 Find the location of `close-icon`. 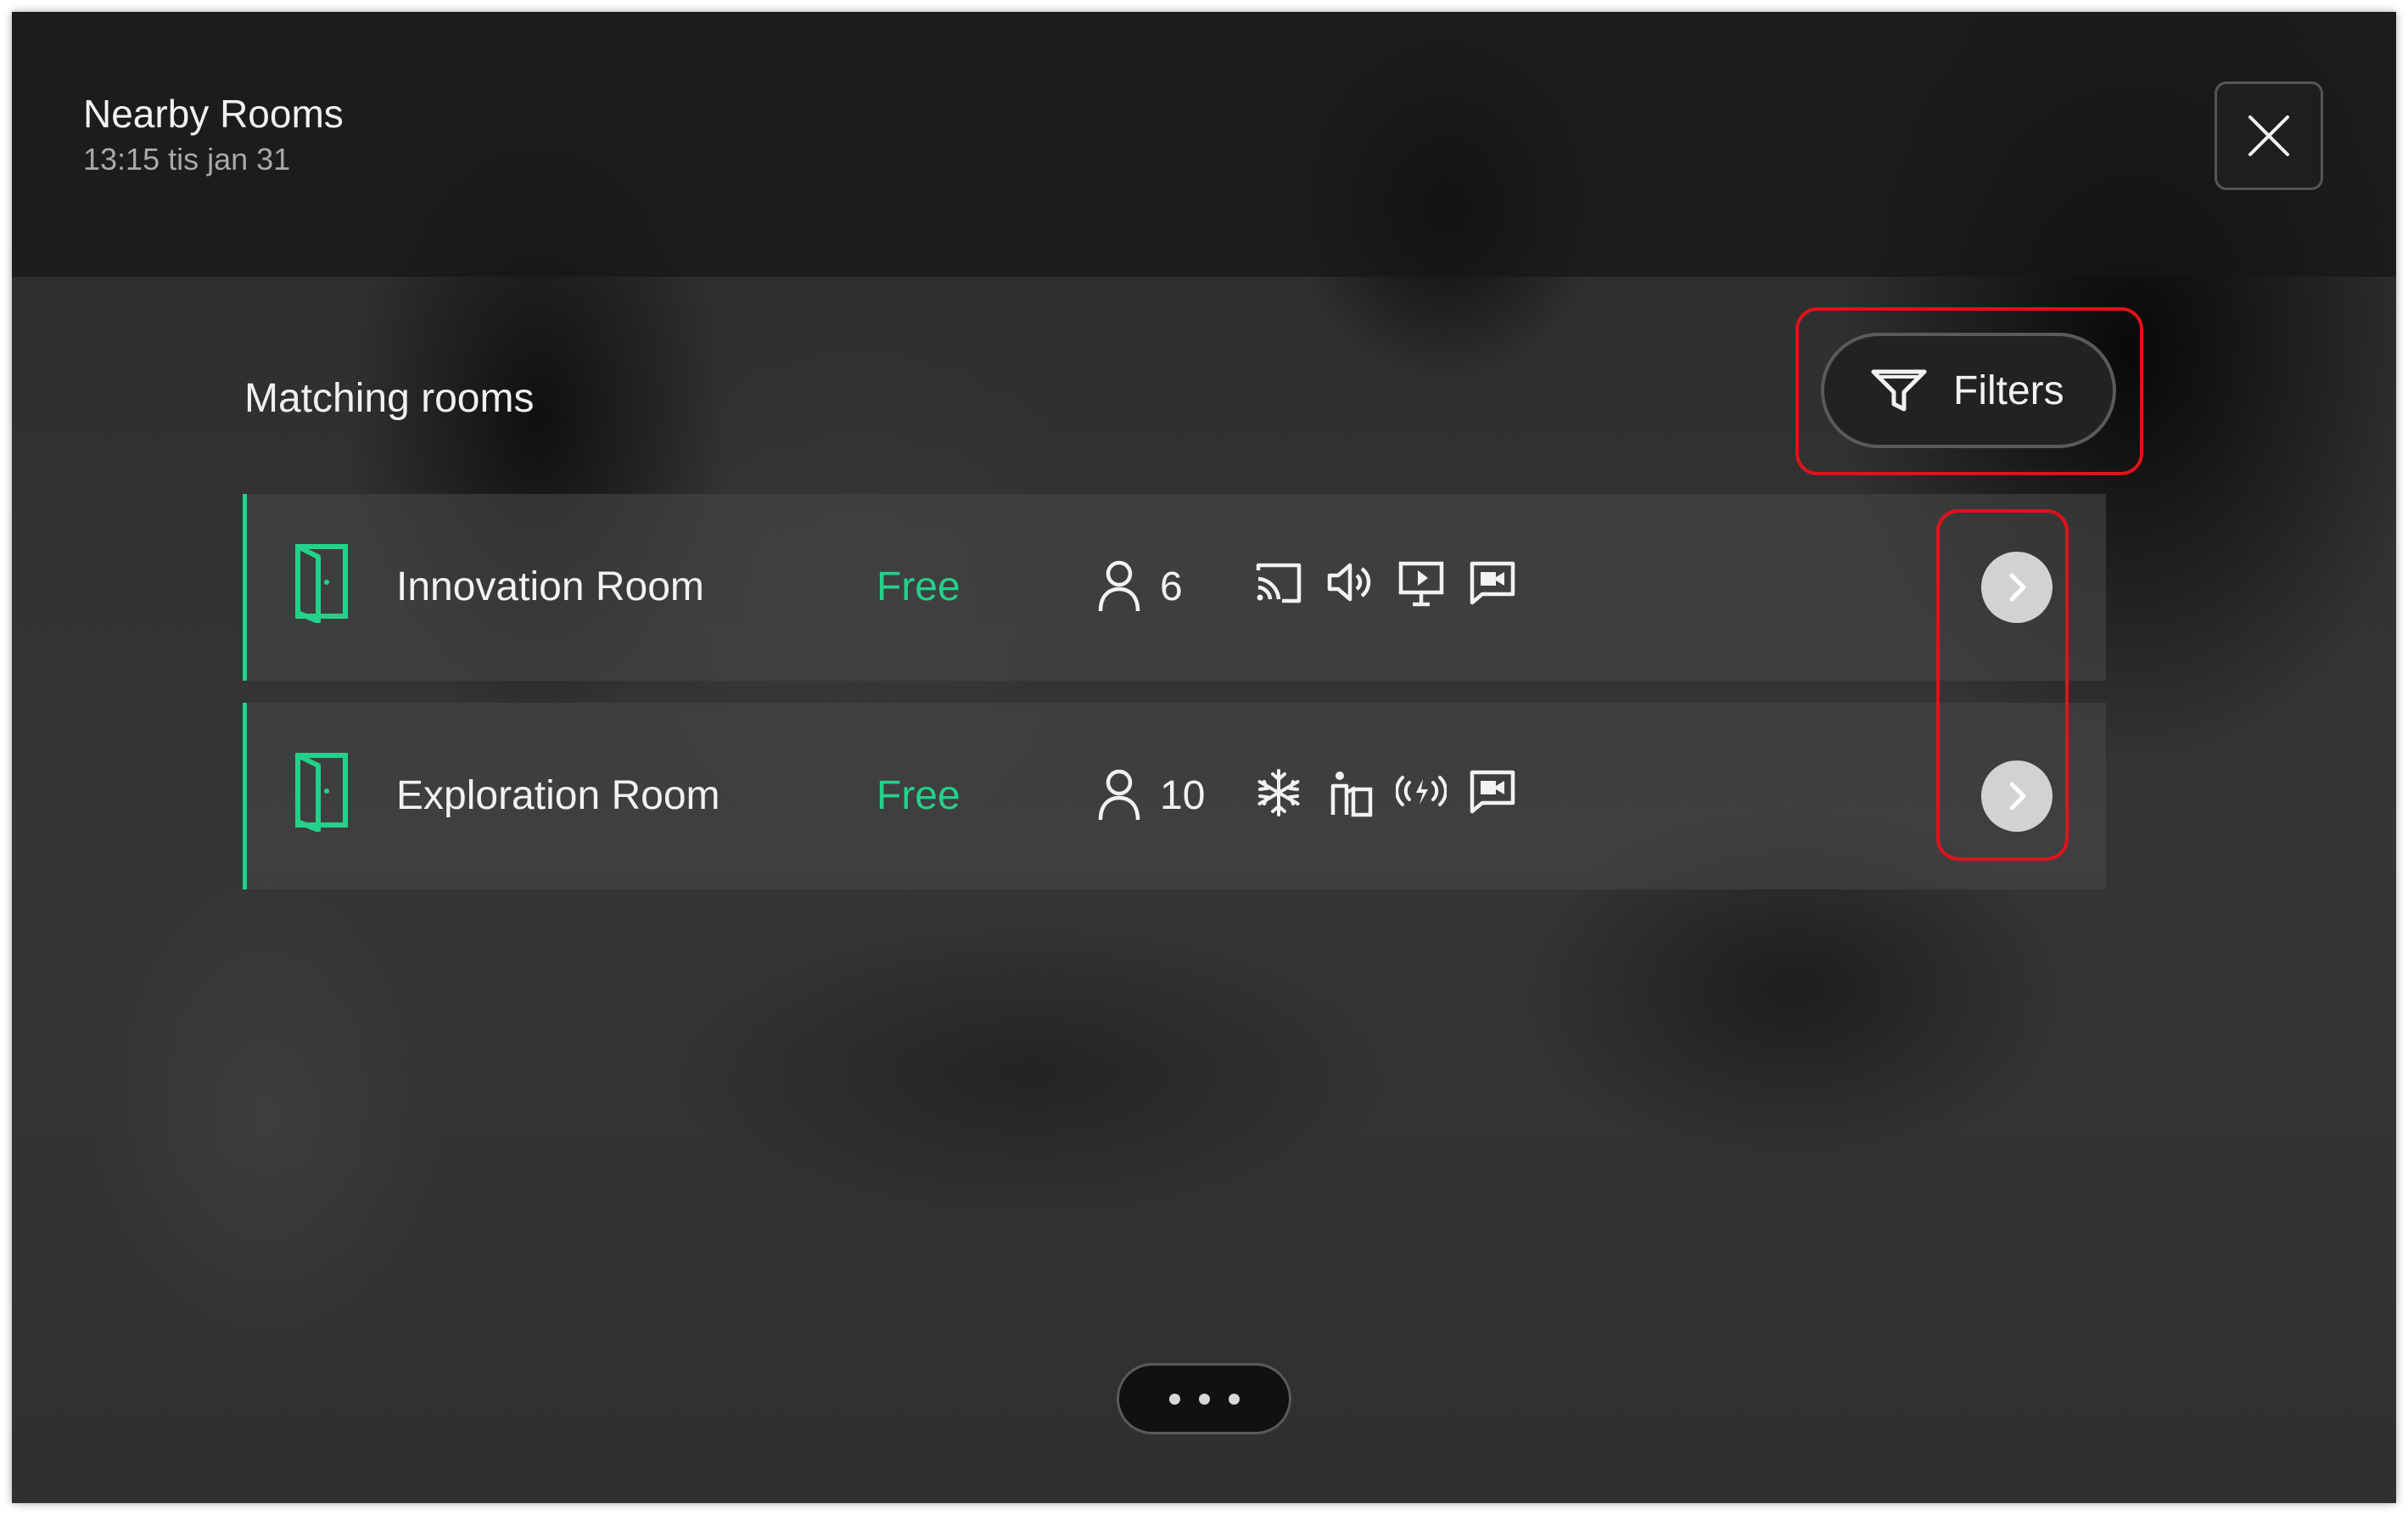

close-icon is located at coordinates (2268, 135).